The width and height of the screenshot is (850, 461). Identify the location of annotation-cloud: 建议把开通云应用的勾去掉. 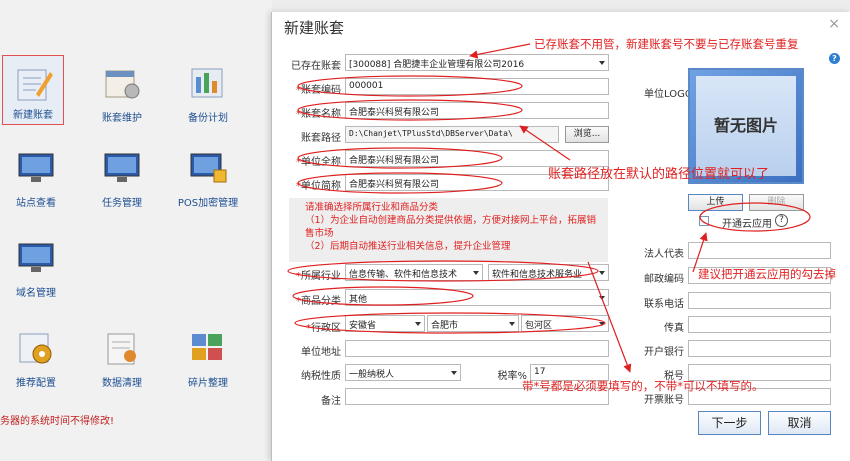
(767, 274).